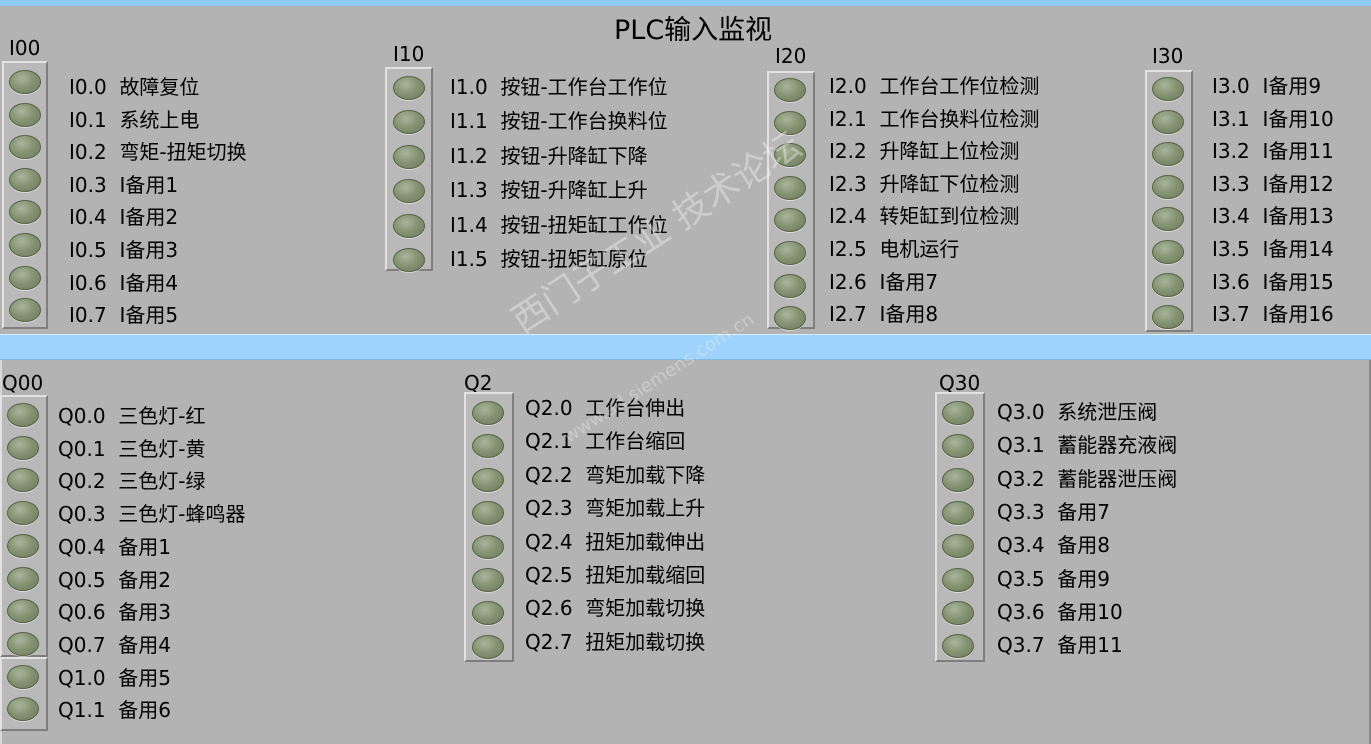 This screenshot has width=1371, height=744. I want to click on signal-address: Q2.7, so click(549, 642).